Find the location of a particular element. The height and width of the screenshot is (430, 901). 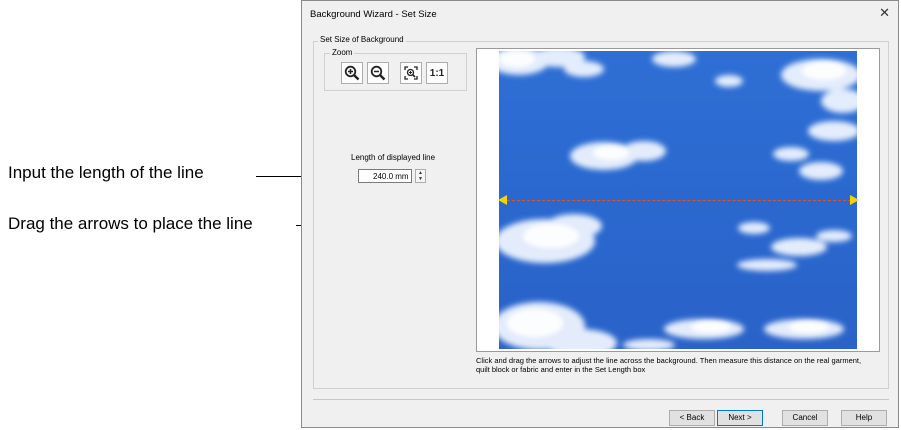

help-button: Help is located at coordinates (864, 418).